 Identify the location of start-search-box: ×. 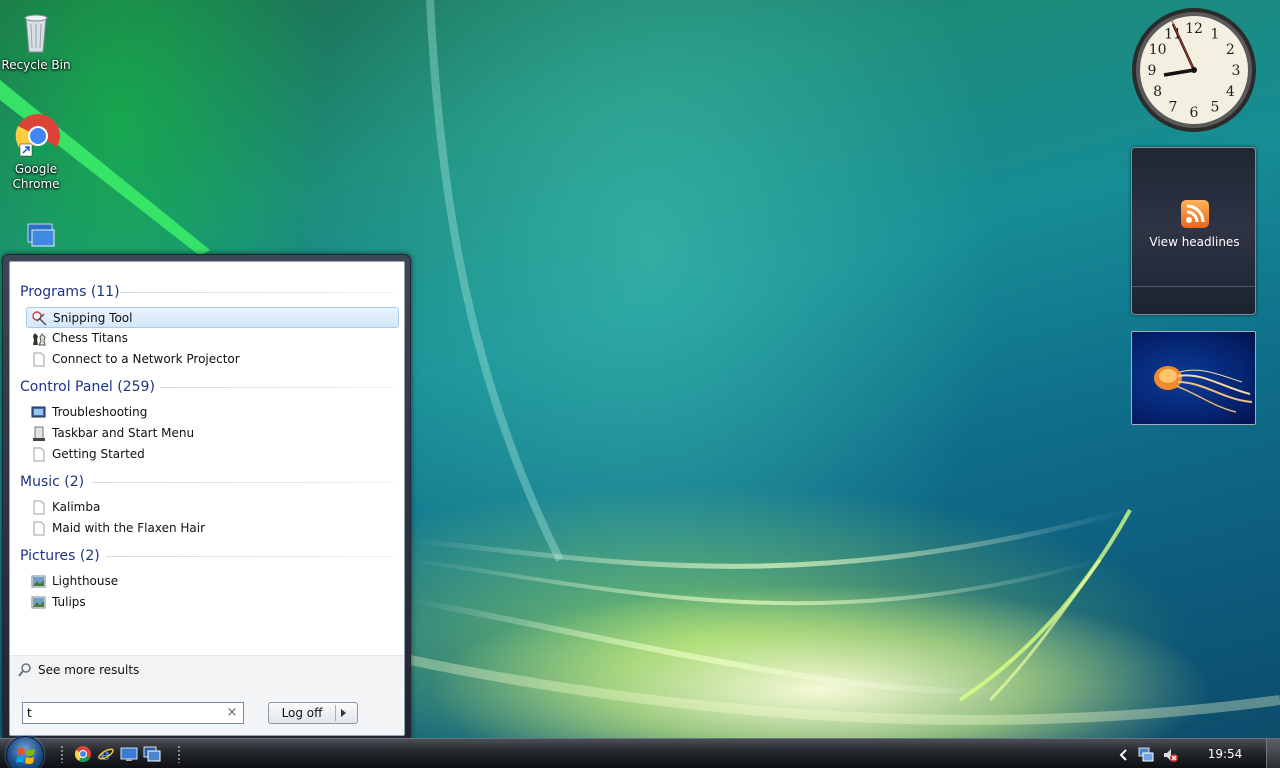
(133, 713).